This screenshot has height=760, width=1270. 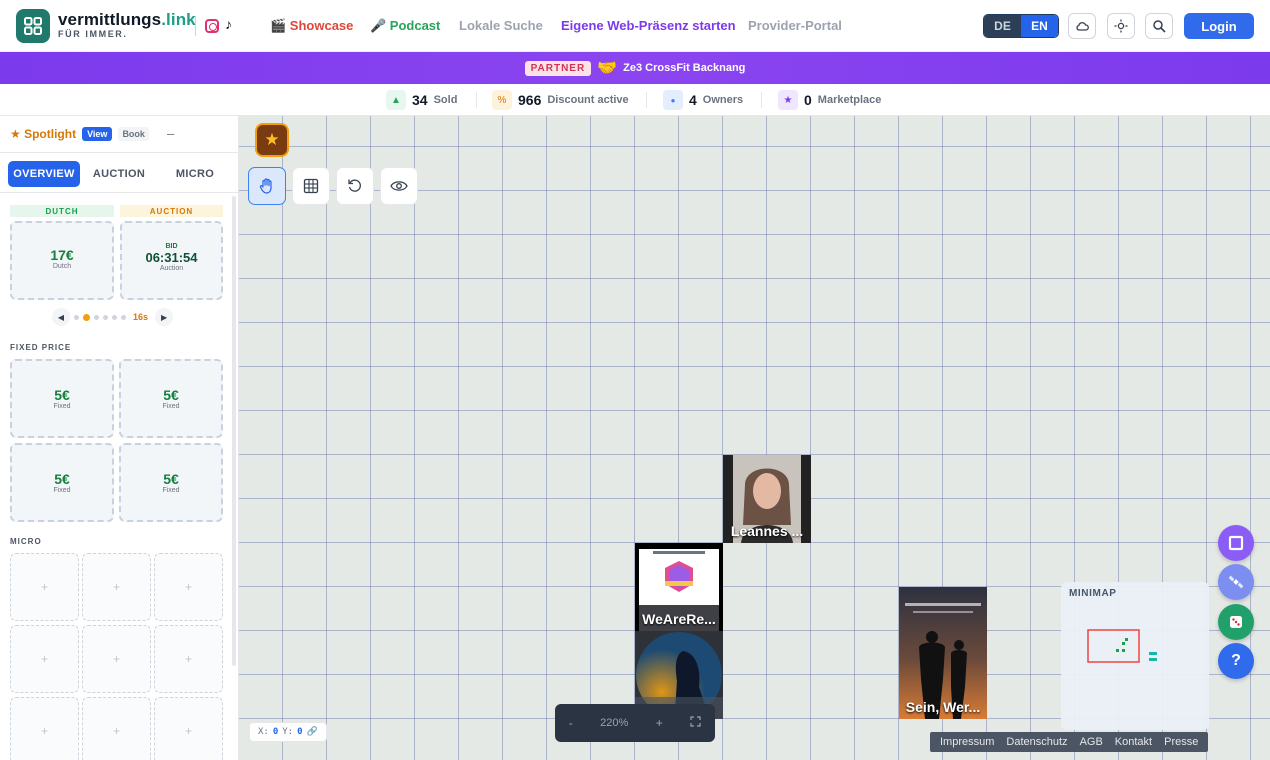 What do you see at coordinates (355, 186) in the screenshot?
I see `reset-icon` at bounding box center [355, 186].